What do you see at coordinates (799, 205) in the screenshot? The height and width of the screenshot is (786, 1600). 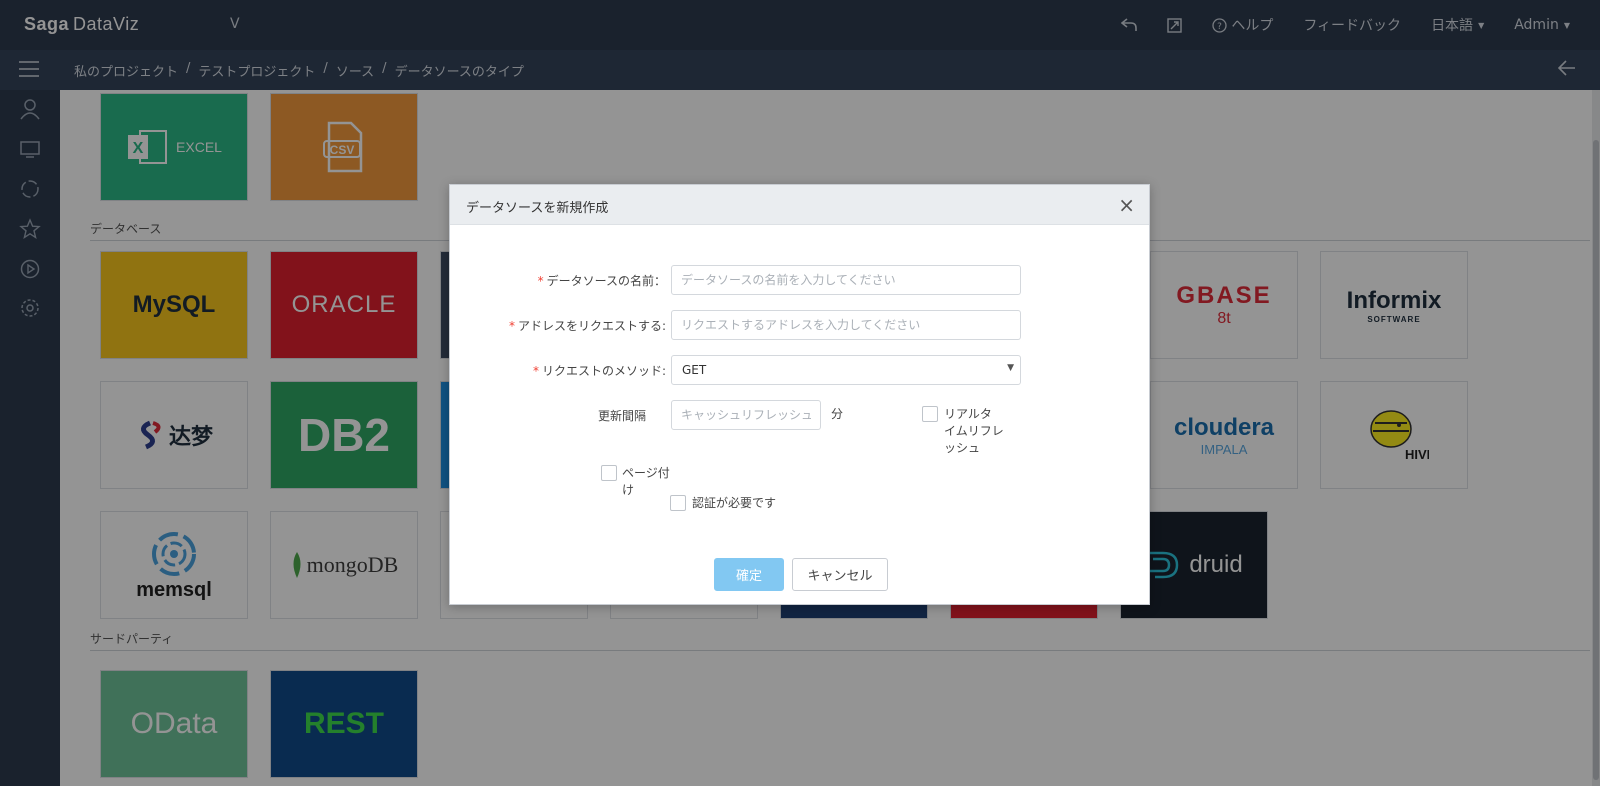 I see `dialog-header: データソースを新規作成 ×` at bounding box center [799, 205].